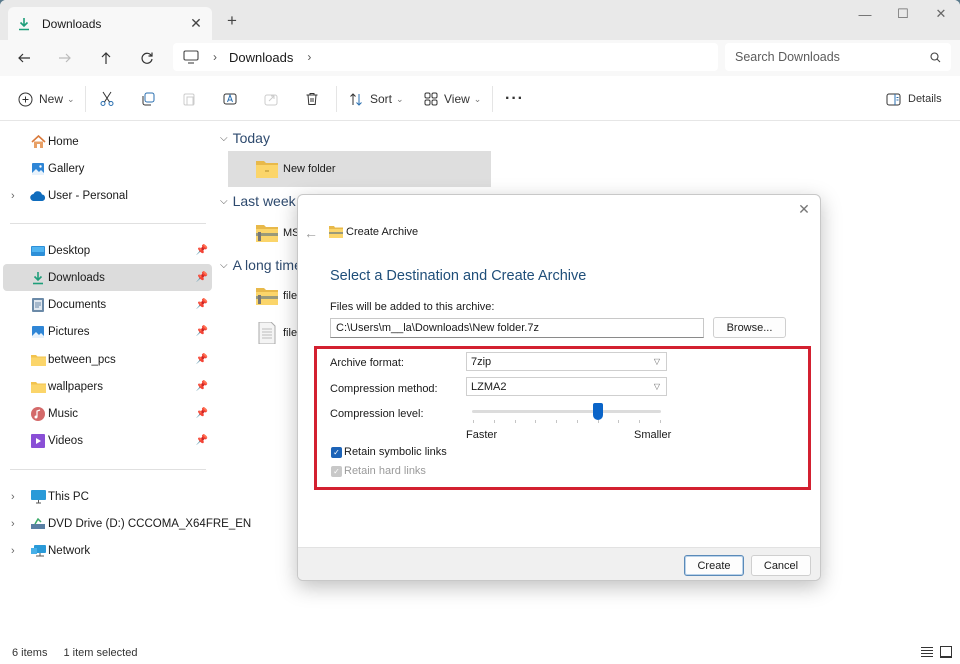  I want to click on address-bar: › Downloads ›, so click(445, 57).